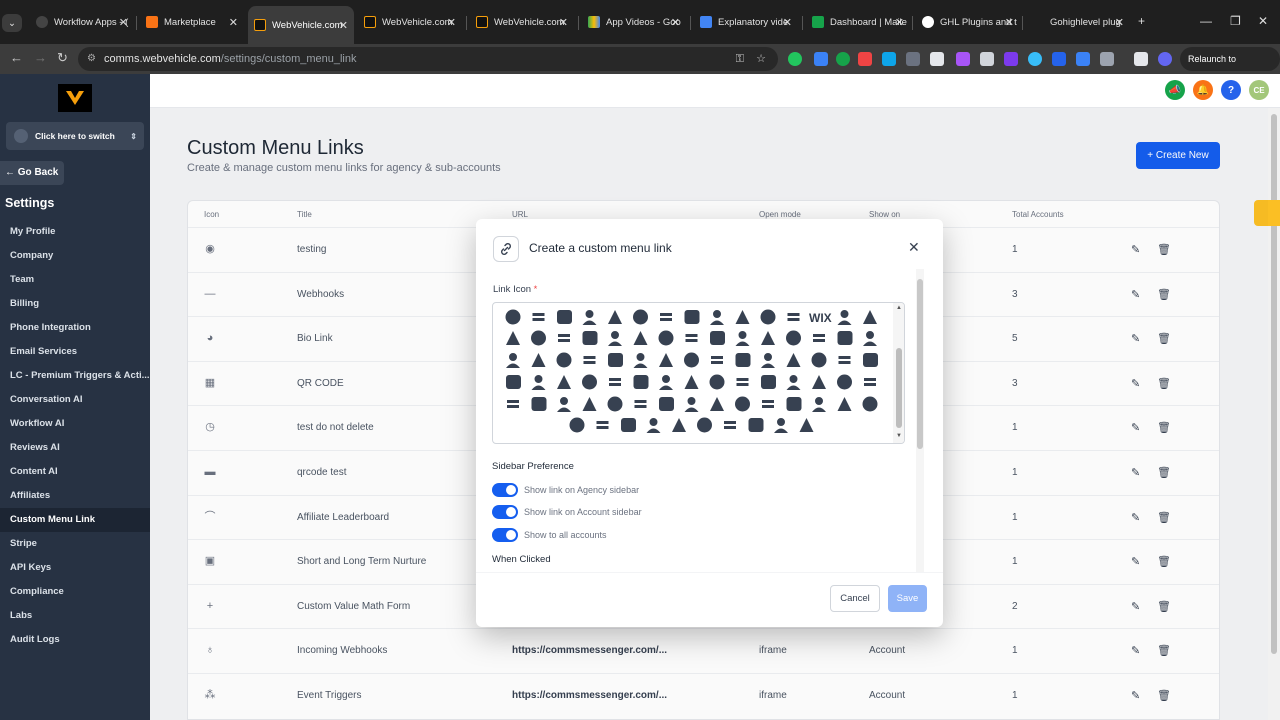 This screenshot has width=1280, height=720. I want to click on sidebar-item-billing: Billing, so click(75, 304).